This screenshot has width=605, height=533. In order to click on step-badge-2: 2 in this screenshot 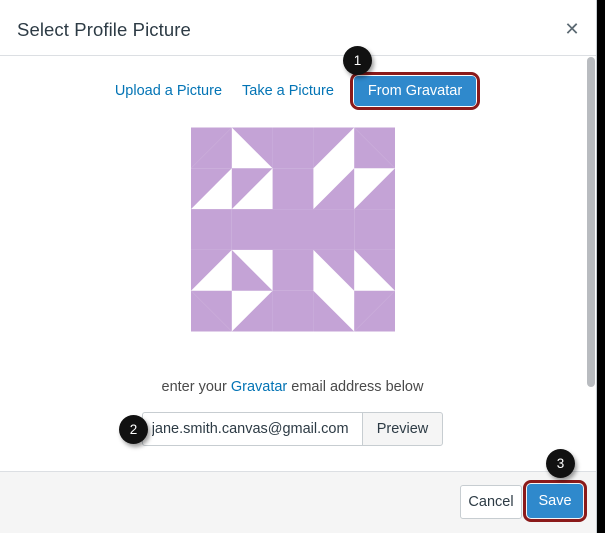, I will do `click(133, 429)`.